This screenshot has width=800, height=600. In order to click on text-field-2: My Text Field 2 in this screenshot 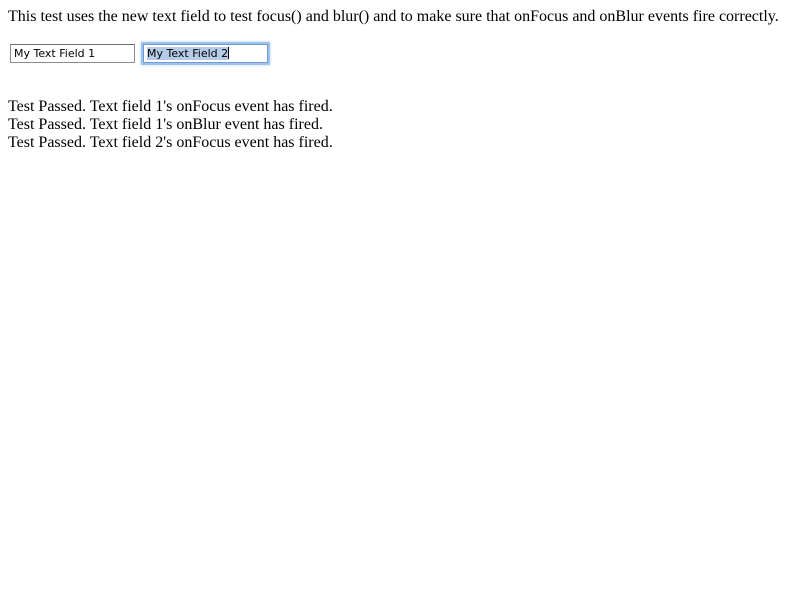, I will do `click(205, 53)`.